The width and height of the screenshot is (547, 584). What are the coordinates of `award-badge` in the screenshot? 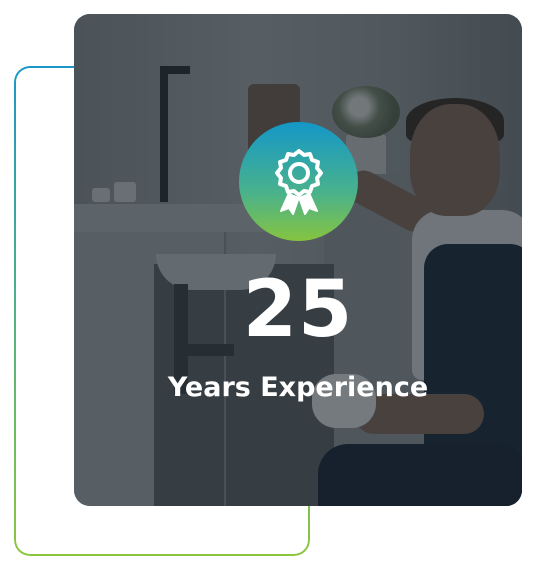 It's located at (298, 181).